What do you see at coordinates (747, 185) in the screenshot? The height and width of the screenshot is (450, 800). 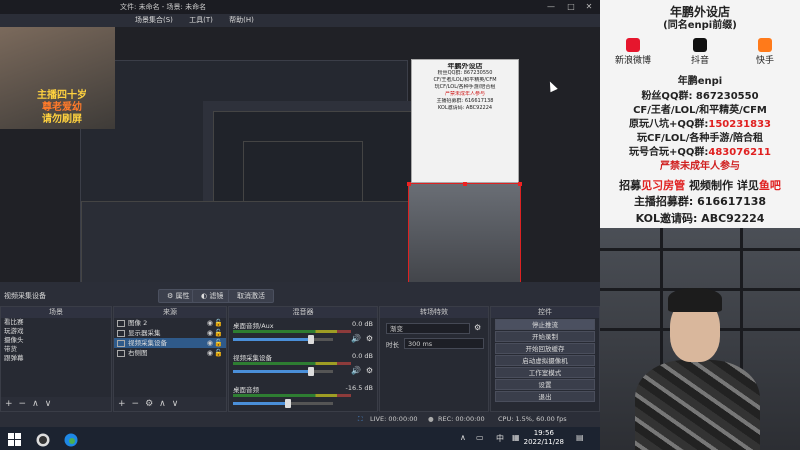 I see `recruit-see: 详见` at bounding box center [747, 185].